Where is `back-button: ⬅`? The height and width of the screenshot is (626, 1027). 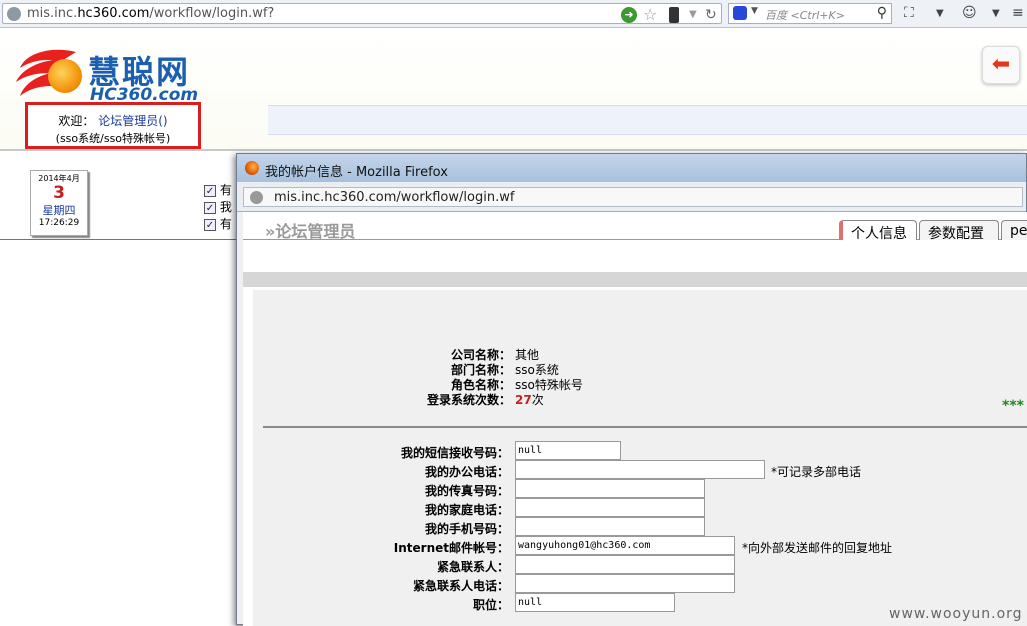 back-button: ⬅ is located at coordinates (1001, 65).